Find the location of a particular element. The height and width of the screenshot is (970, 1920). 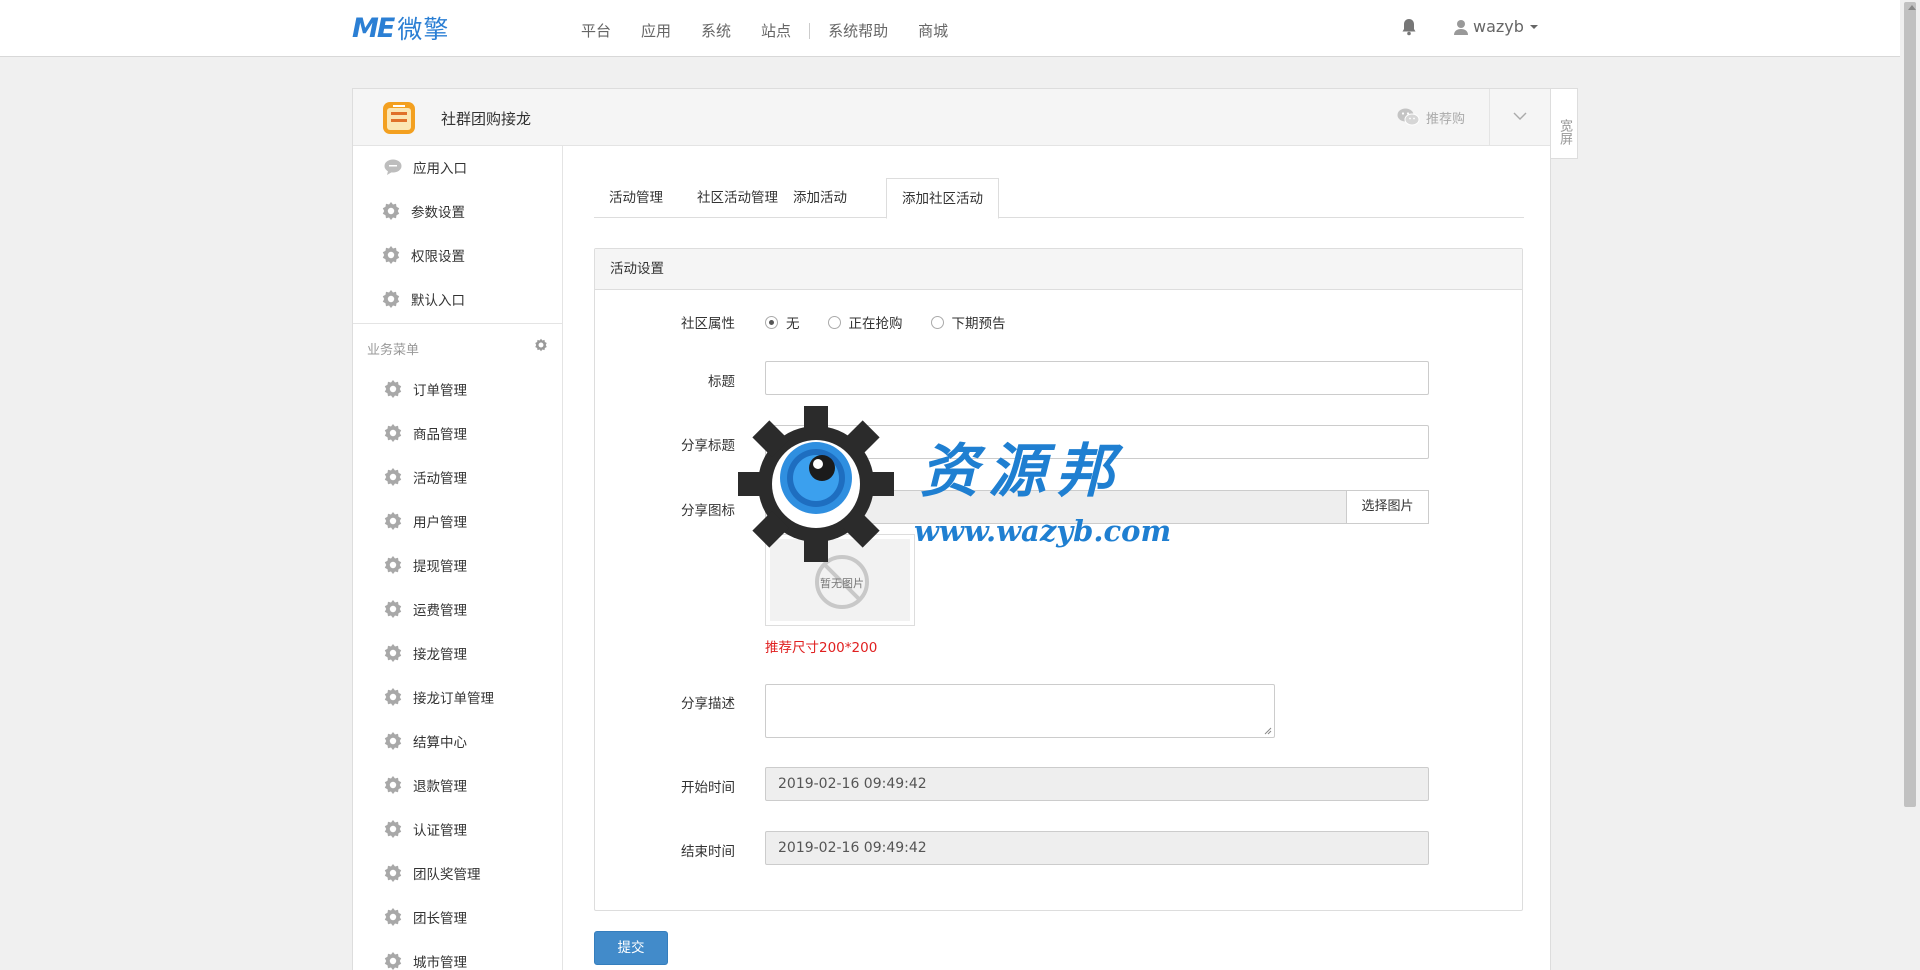

sidebar-item-app-entry: 应用入口 is located at coordinates (425, 167).